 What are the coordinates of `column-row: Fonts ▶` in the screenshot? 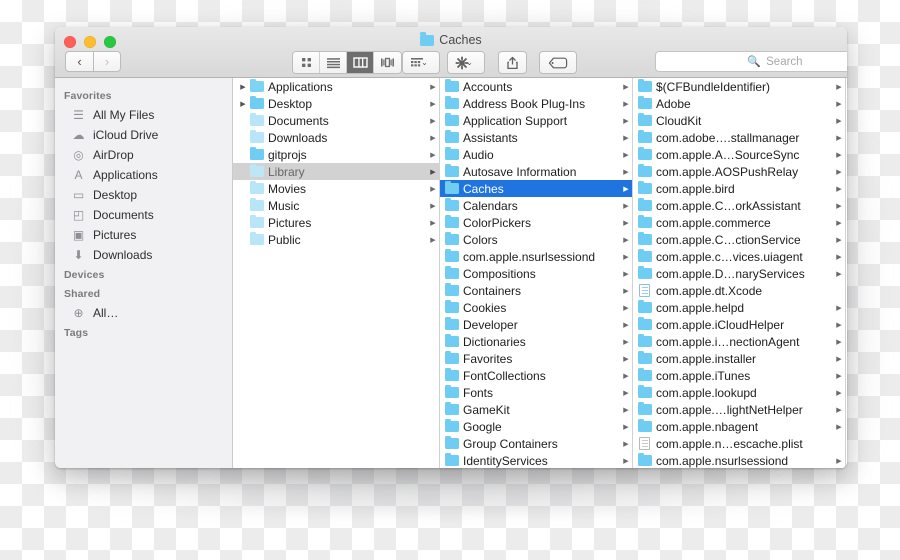 It's located at (536, 392).